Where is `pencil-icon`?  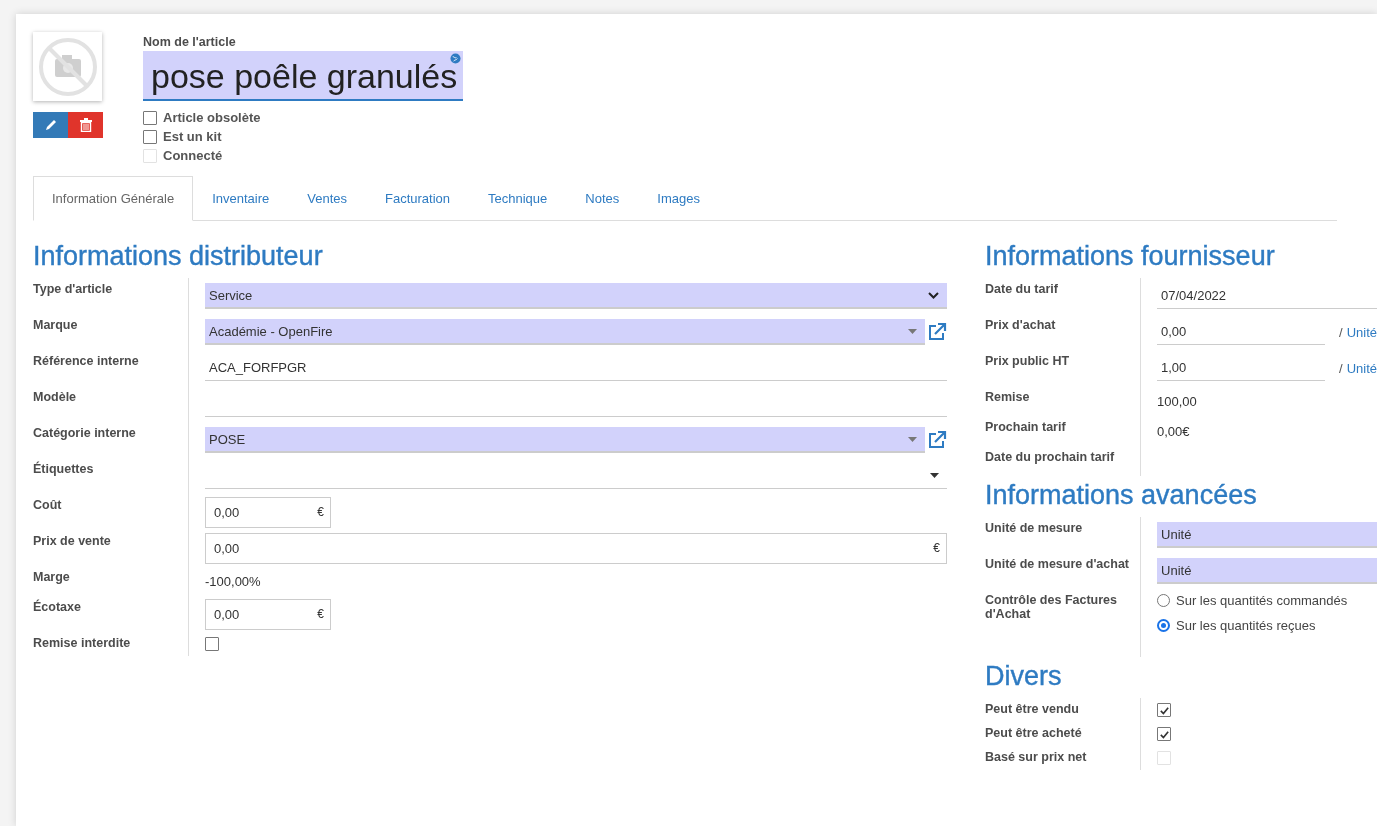
pencil-icon is located at coordinates (50, 125).